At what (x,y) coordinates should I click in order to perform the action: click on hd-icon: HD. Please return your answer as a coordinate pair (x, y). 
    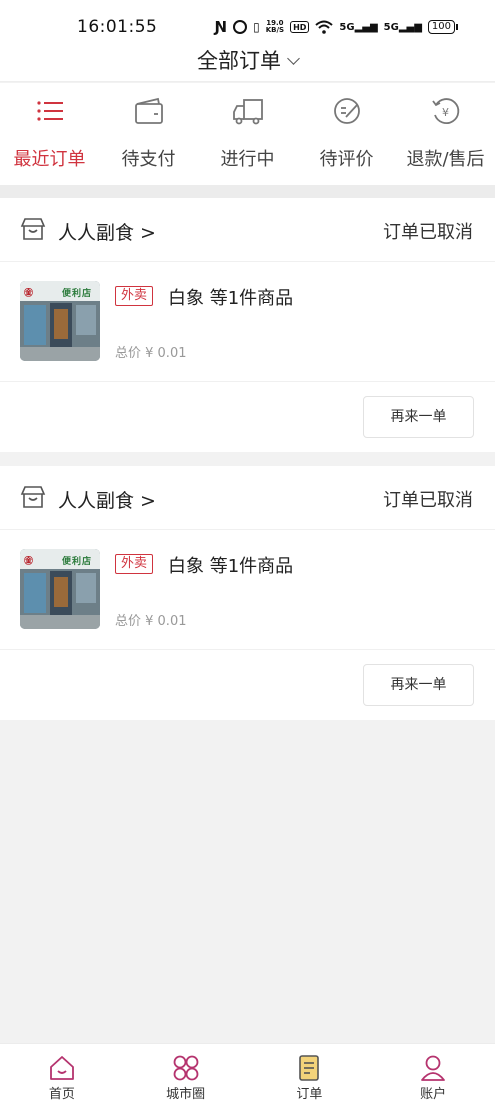
    Looking at the image, I should click on (300, 27).